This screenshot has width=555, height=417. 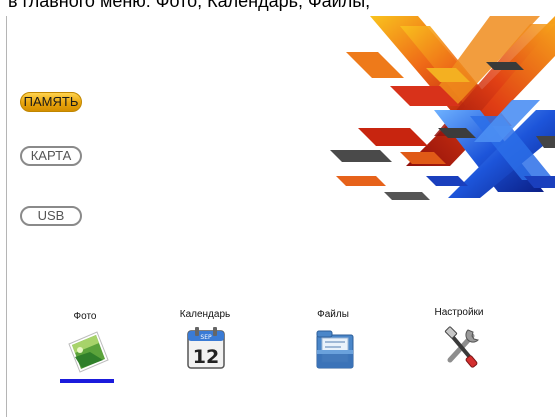 I want to click on source-button-usb: USB, so click(x=51, y=216).